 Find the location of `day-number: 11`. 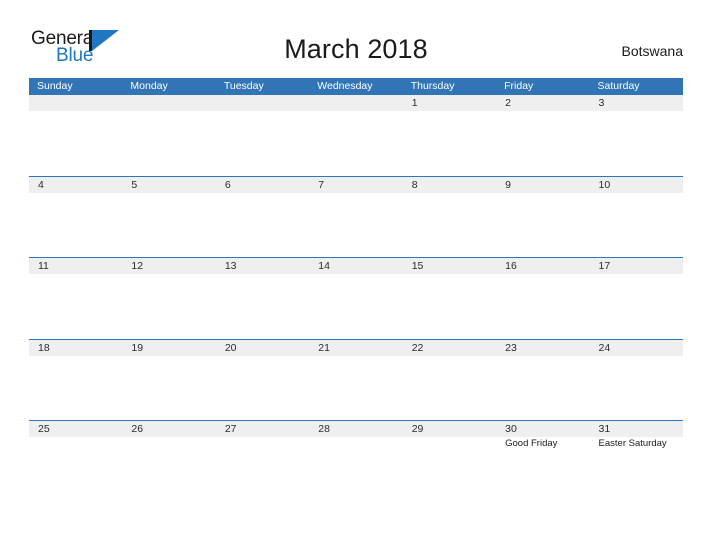

day-number: 11 is located at coordinates (75, 266).